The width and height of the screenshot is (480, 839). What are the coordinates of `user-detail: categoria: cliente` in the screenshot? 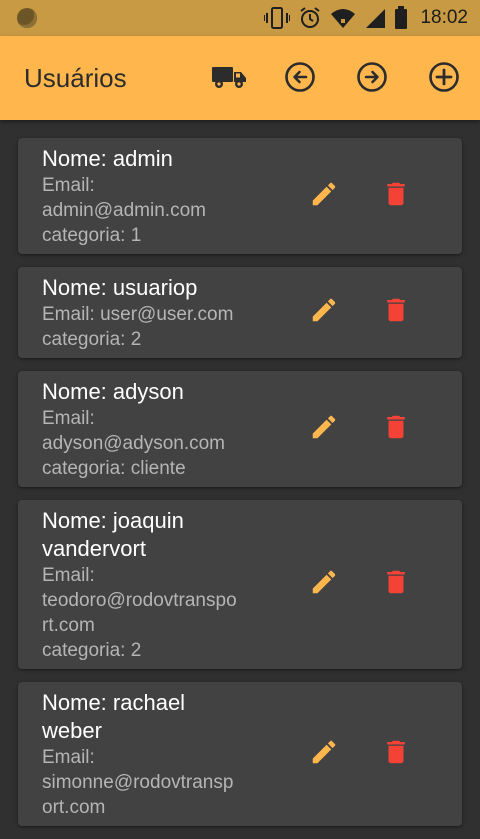 It's located at (114, 468).